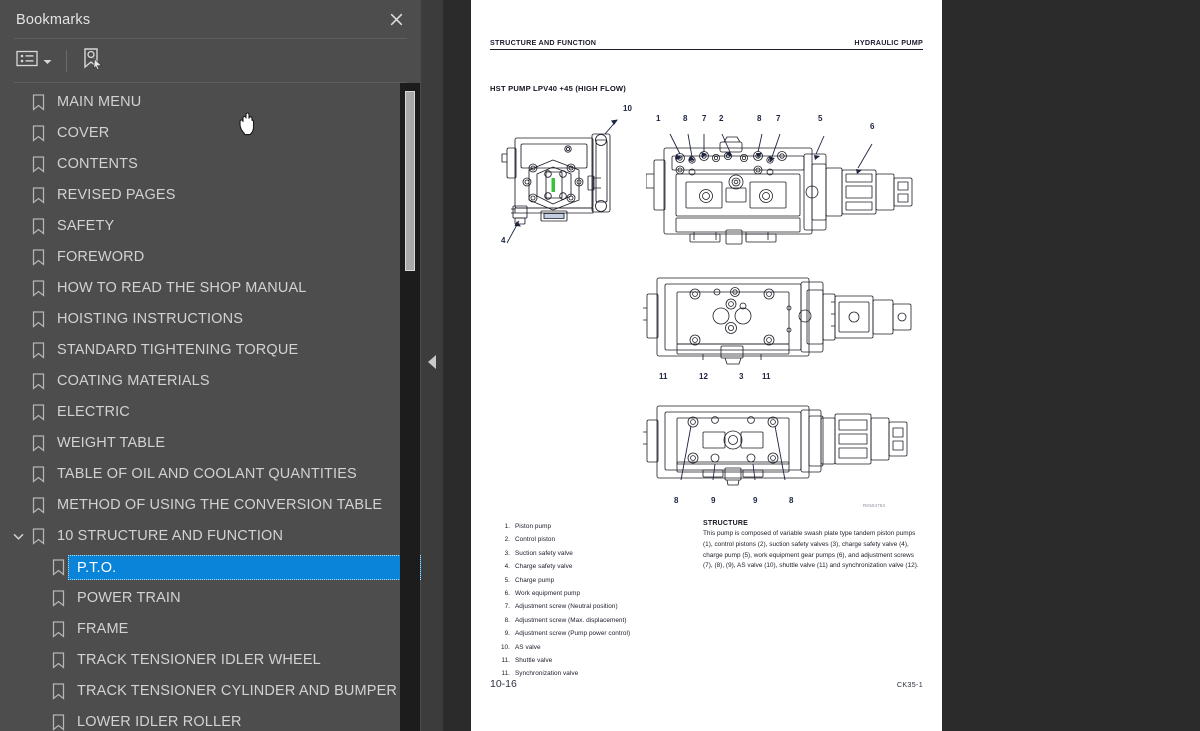 This screenshot has width=1200, height=731. What do you see at coordinates (507, 526) in the screenshot?
I see `legend-number: 1.` at bounding box center [507, 526].